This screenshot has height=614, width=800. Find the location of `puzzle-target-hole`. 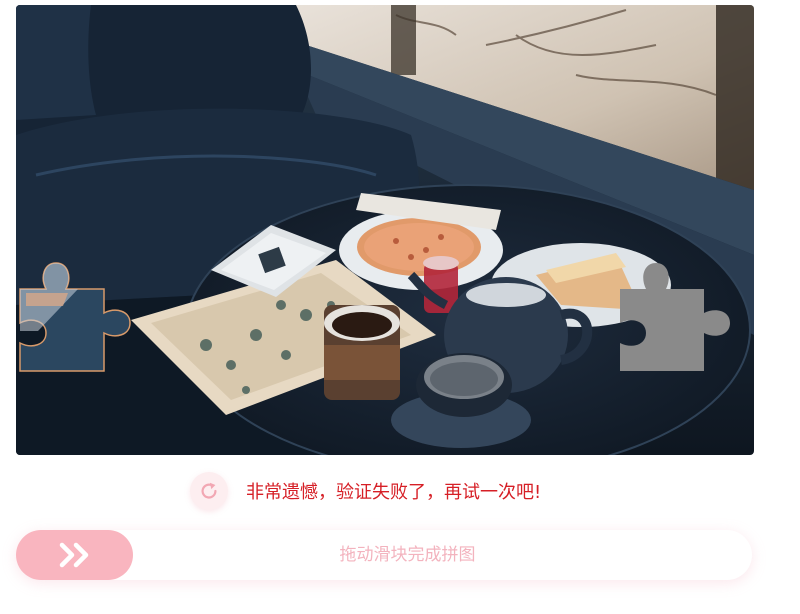

puzzle-target-hole is located at coordinates (674, 317).